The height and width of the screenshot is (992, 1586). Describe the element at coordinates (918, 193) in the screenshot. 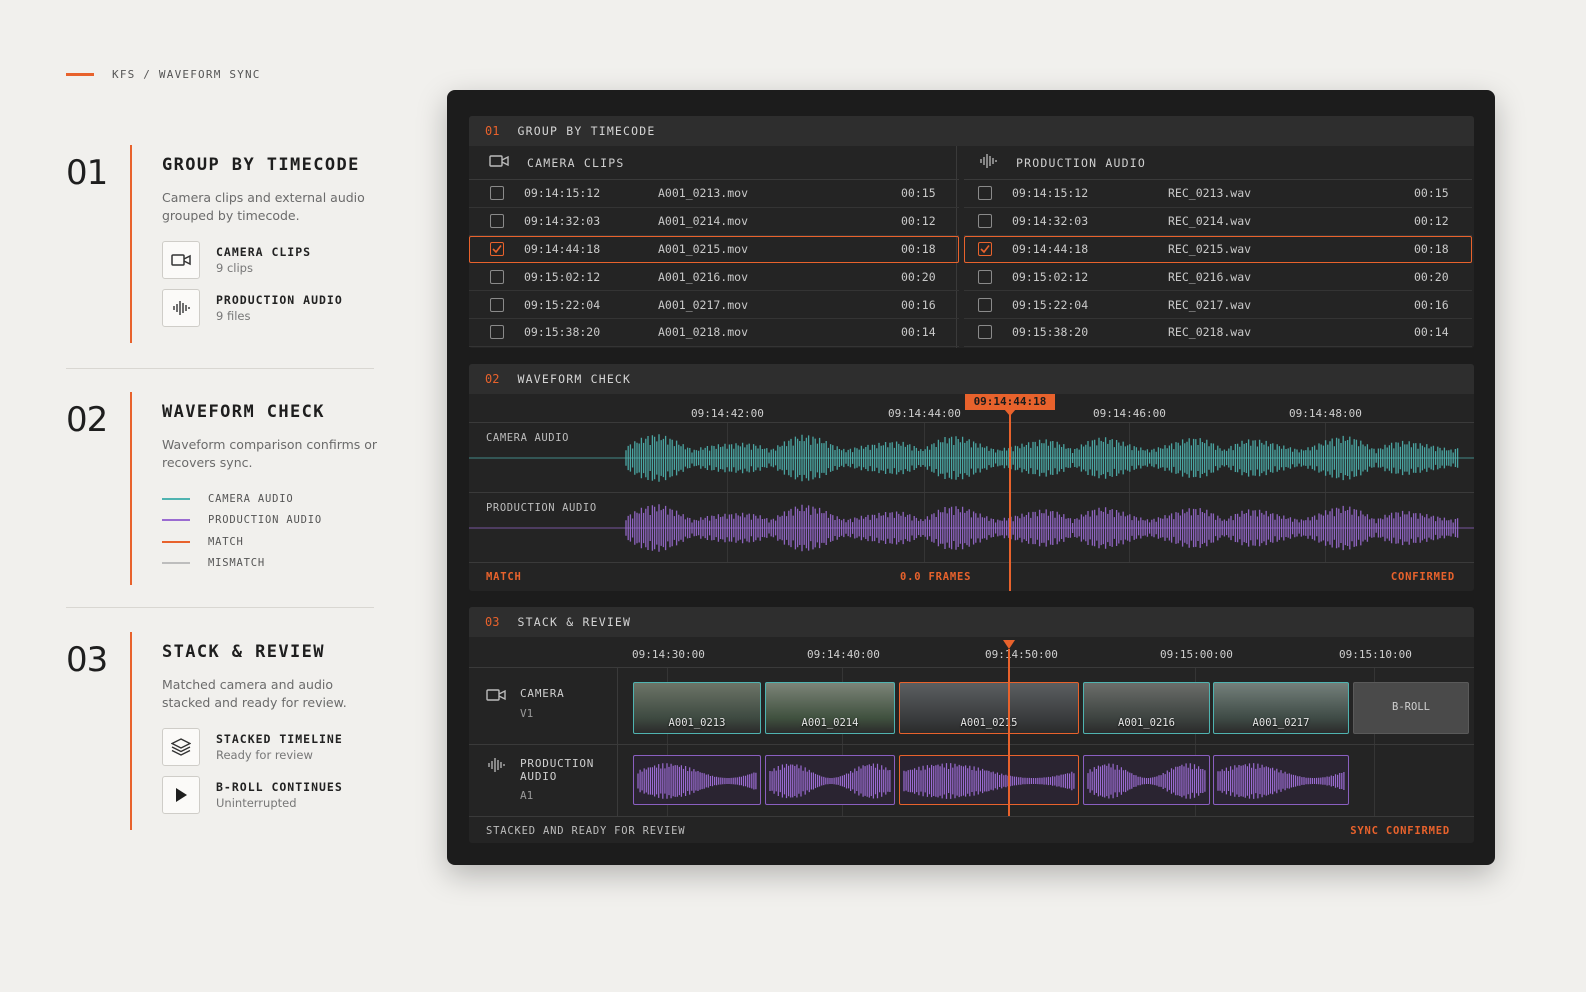

I see `duration-cell: 00:15` at that location.